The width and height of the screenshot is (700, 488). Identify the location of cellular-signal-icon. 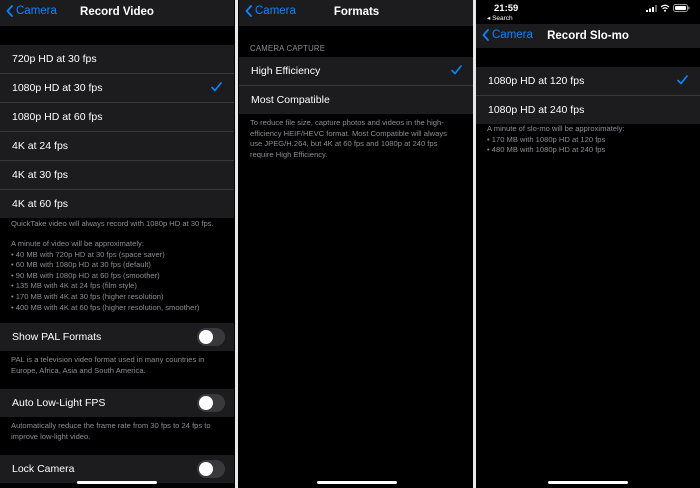
(651, 8).